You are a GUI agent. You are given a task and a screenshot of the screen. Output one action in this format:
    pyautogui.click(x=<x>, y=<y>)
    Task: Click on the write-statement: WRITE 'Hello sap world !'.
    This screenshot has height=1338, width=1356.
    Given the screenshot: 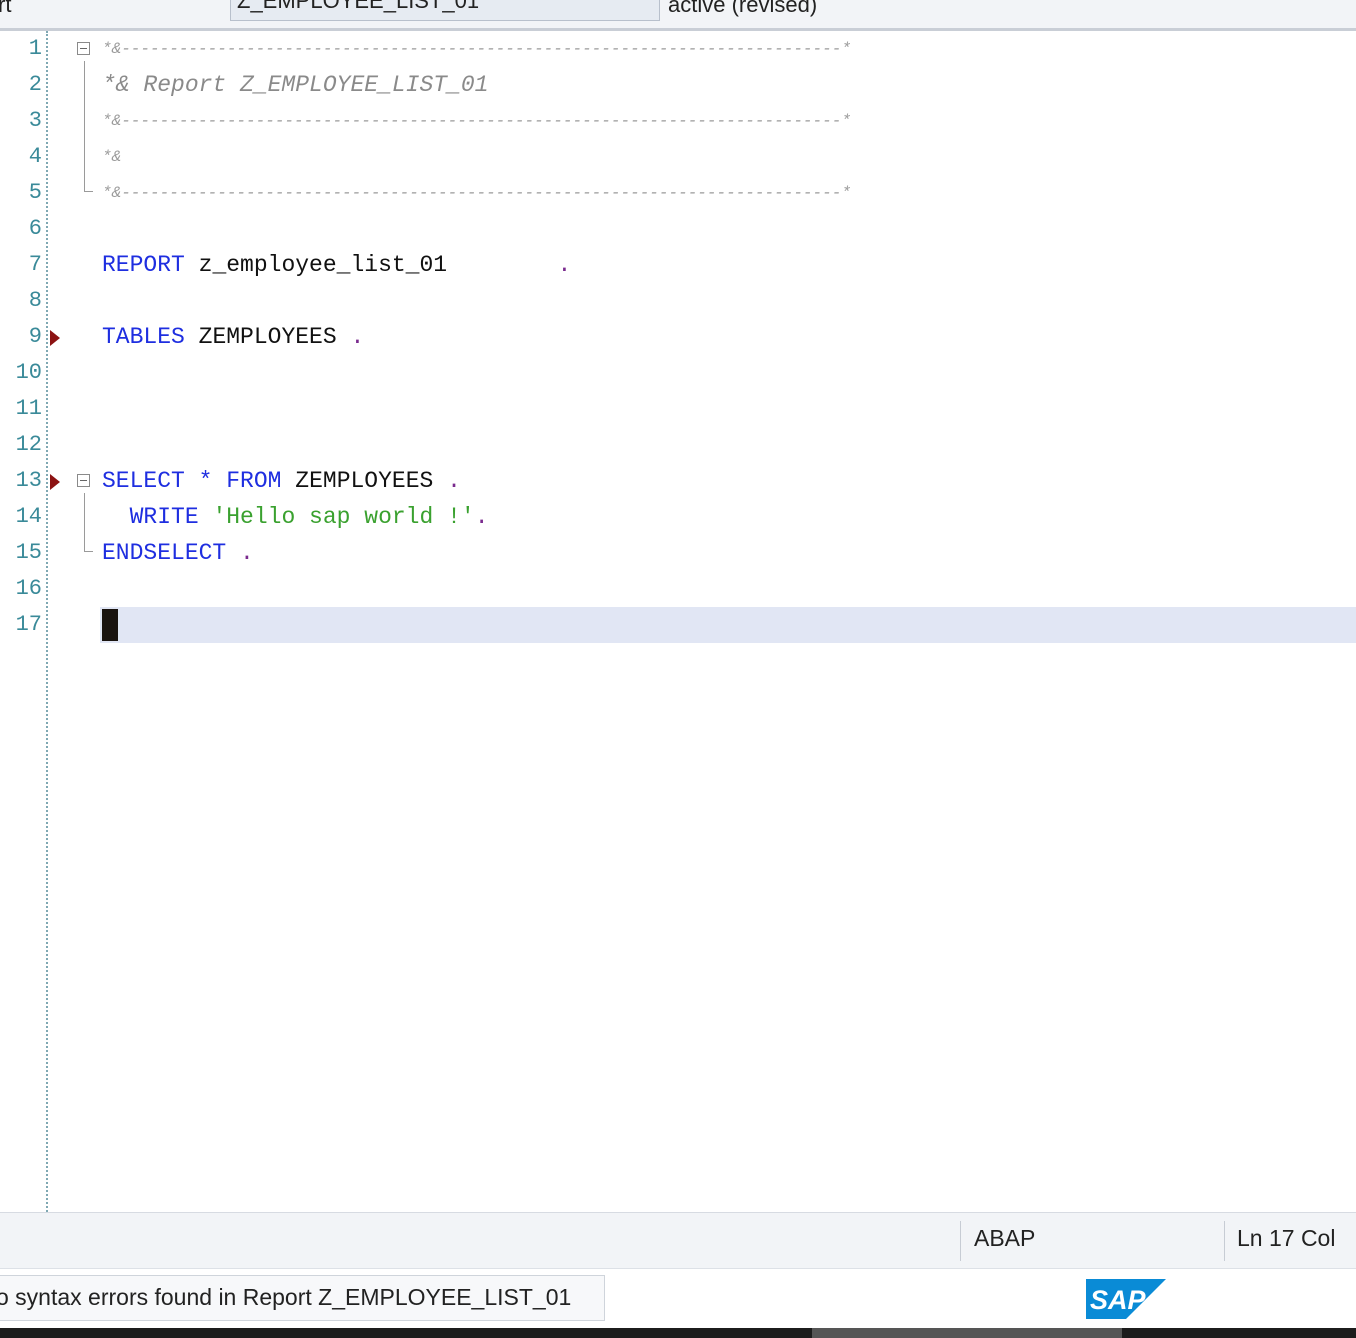 What is the action you would take?
    pyautogui.click(x=309, y=517)
    